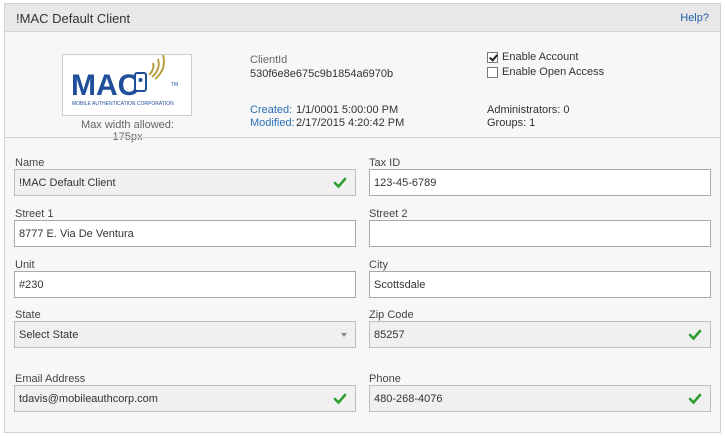 This screenshot has height=436, width=725. What do you see at coordinates (540, 398) in the screenshot?
I see `phone-field: 480-268-4076` at bounding box center [540, 398].